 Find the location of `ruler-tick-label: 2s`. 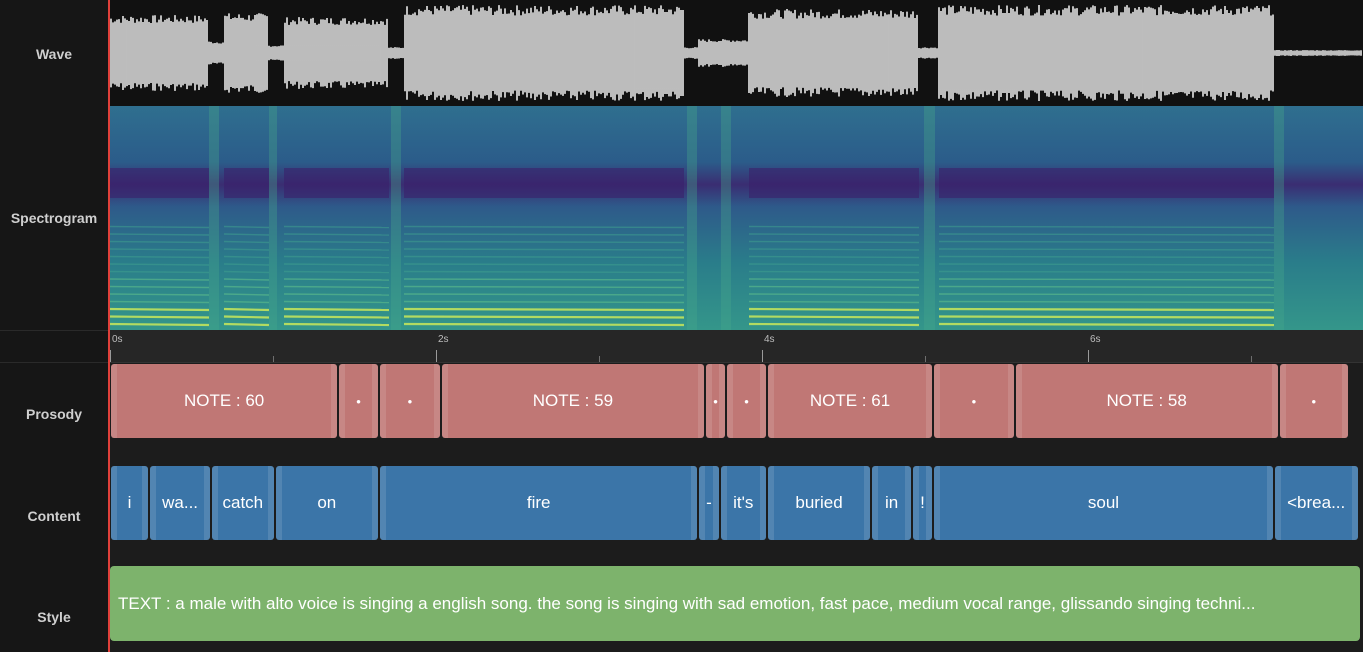

ruler-tick-label: 2s is located at coordinates (443, 339).